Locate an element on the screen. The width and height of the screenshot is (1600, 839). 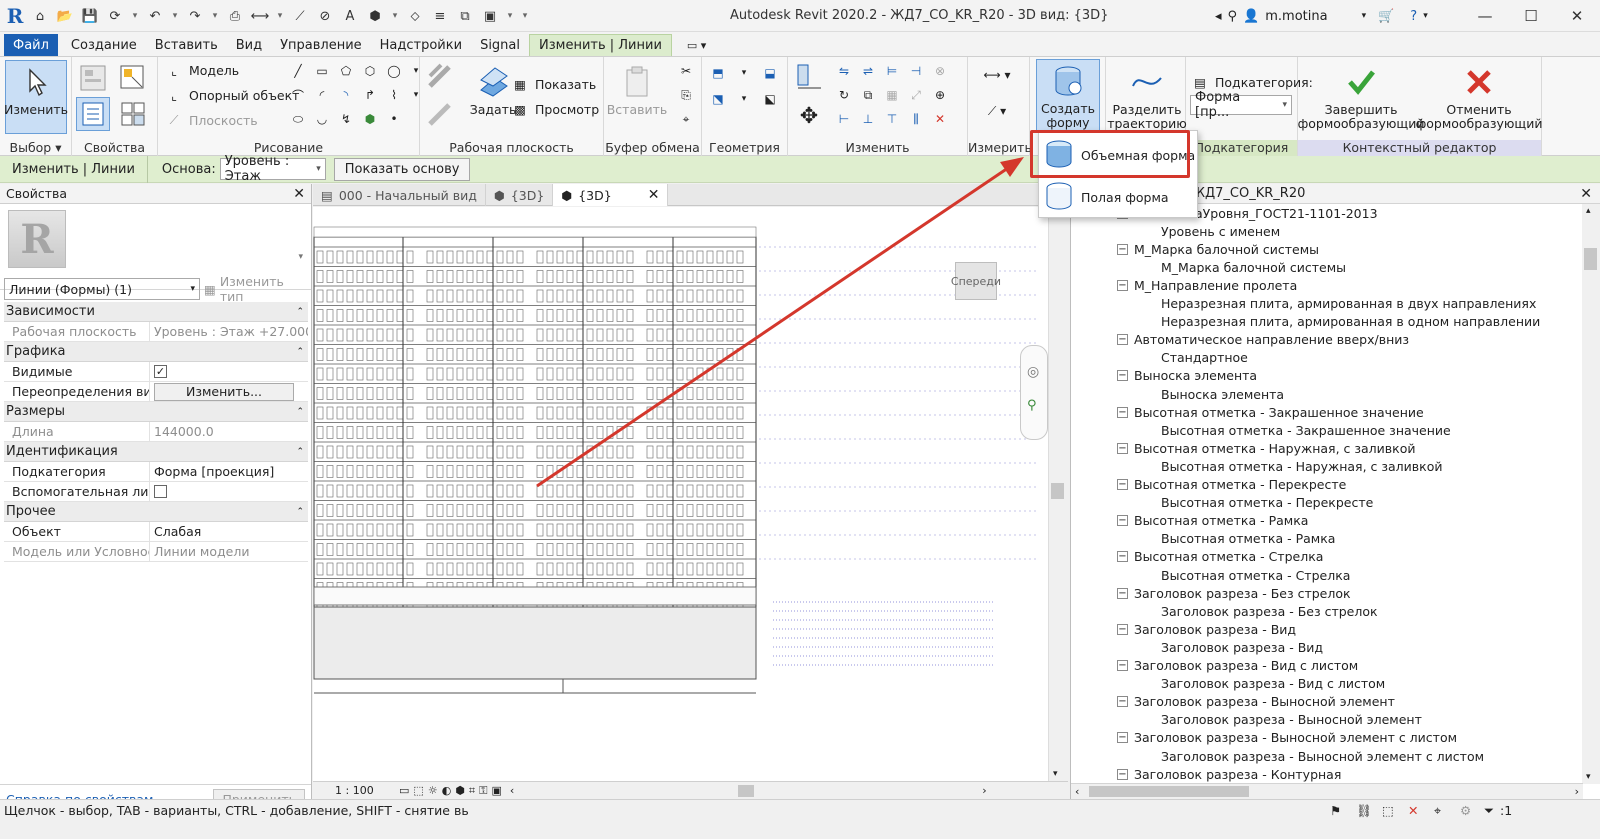
move-icon: ✥ is located at coordinates (809, 116).